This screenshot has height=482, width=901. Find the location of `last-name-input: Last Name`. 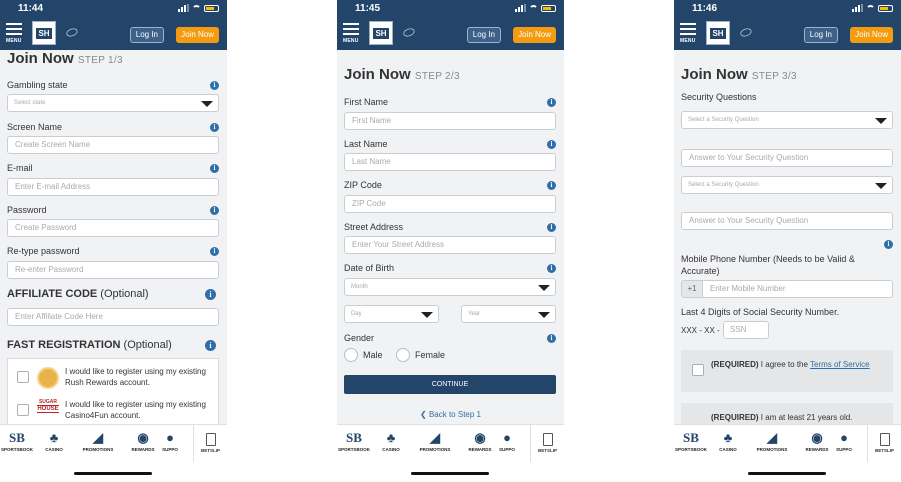

last-name-input: Last Name is located at coordinates (450, 162).